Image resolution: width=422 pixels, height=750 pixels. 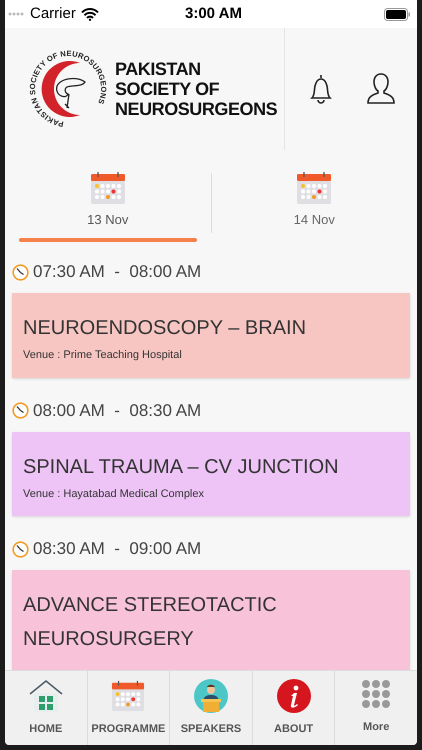 I want to click on session-card: NEUROENDOSCOPY – BRAIN Venue : Prime Teaching Hospital, so click(x=211, y=335).